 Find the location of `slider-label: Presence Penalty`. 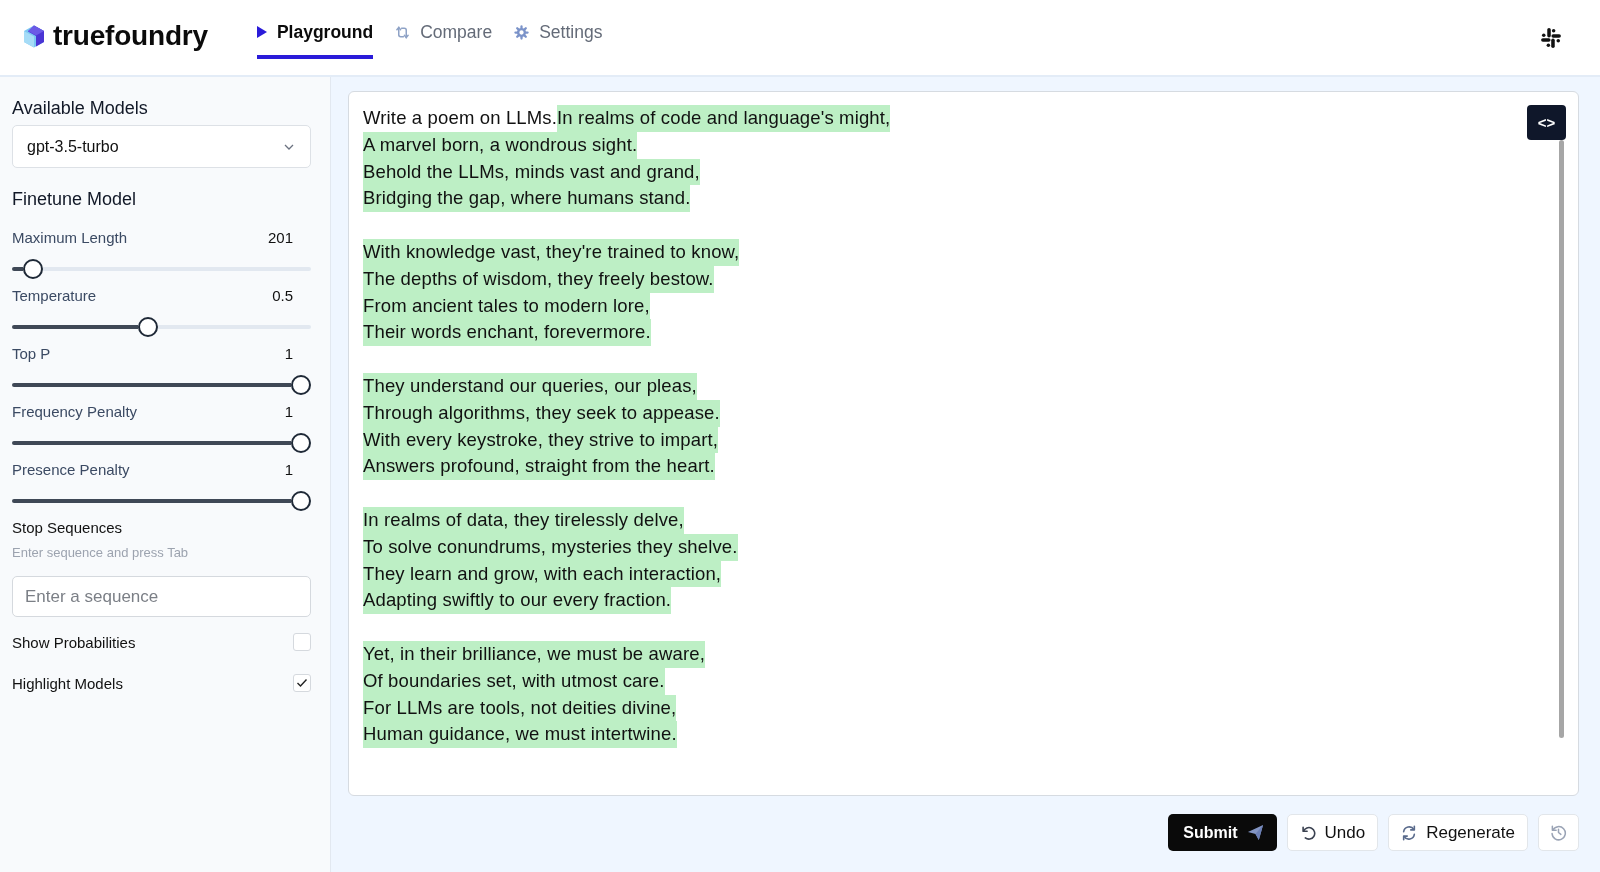

slider-label: Presence Penalty is located at coordinates (71, 470).